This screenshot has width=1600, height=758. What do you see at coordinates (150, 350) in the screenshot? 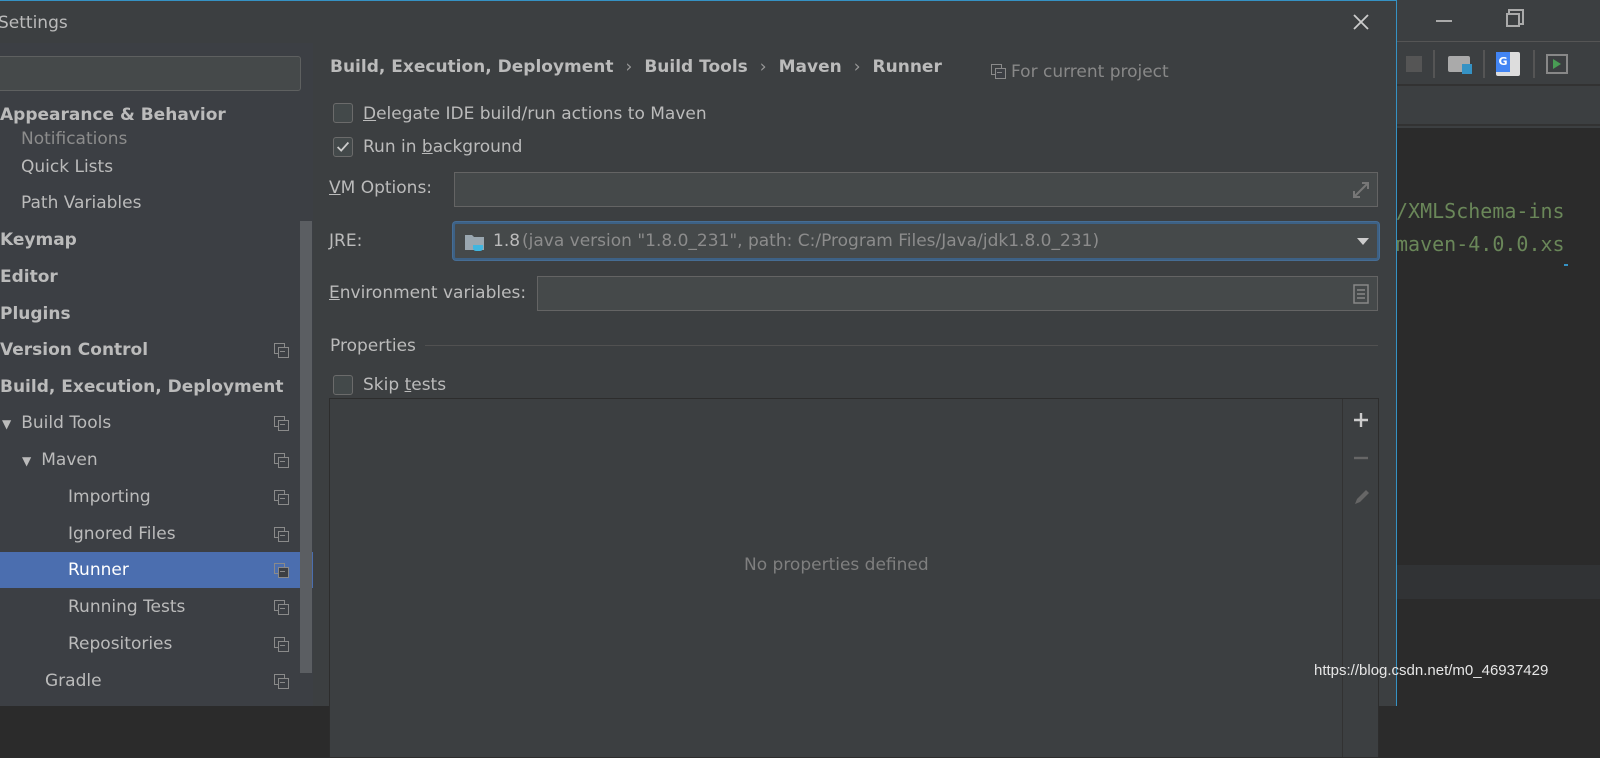
I see `sidebar-item-version-control: Version Control` at bounding box center [150, 350].